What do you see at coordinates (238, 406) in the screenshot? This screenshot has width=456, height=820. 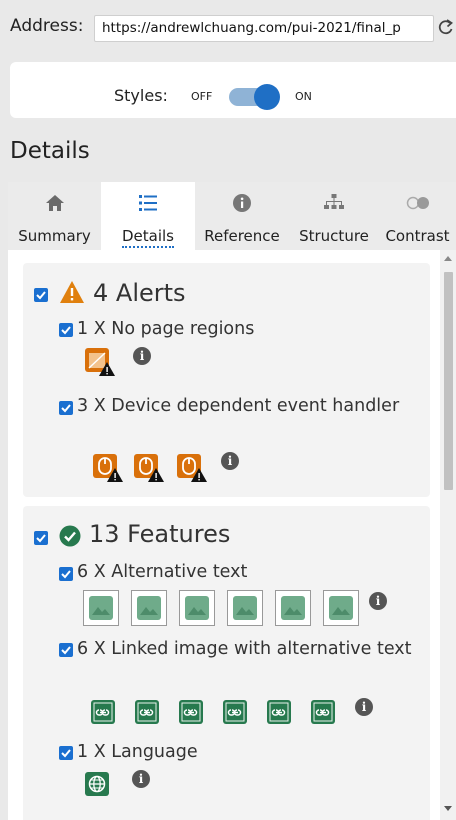 I see `alert-device-dependent-event-handler: 3 X Device dependent event handler` at bounding box center [238, 406].